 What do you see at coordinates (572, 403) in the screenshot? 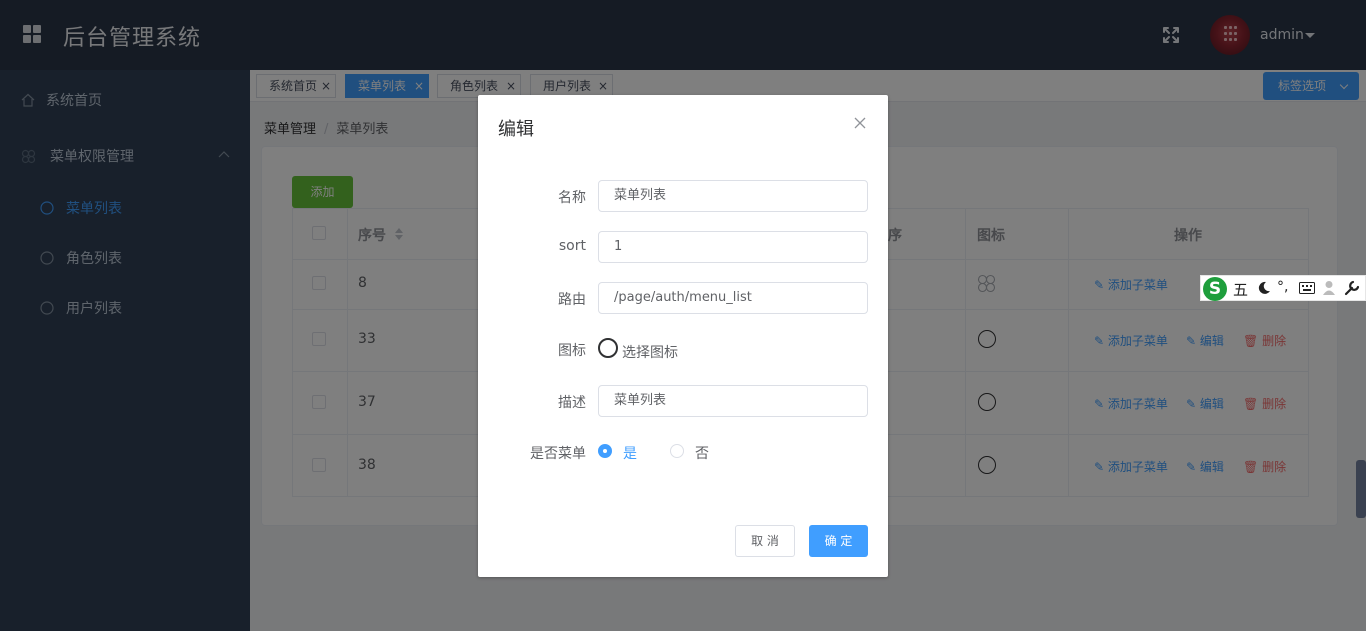
I see `desc-label: 描述` at bounding box center [572, 403].